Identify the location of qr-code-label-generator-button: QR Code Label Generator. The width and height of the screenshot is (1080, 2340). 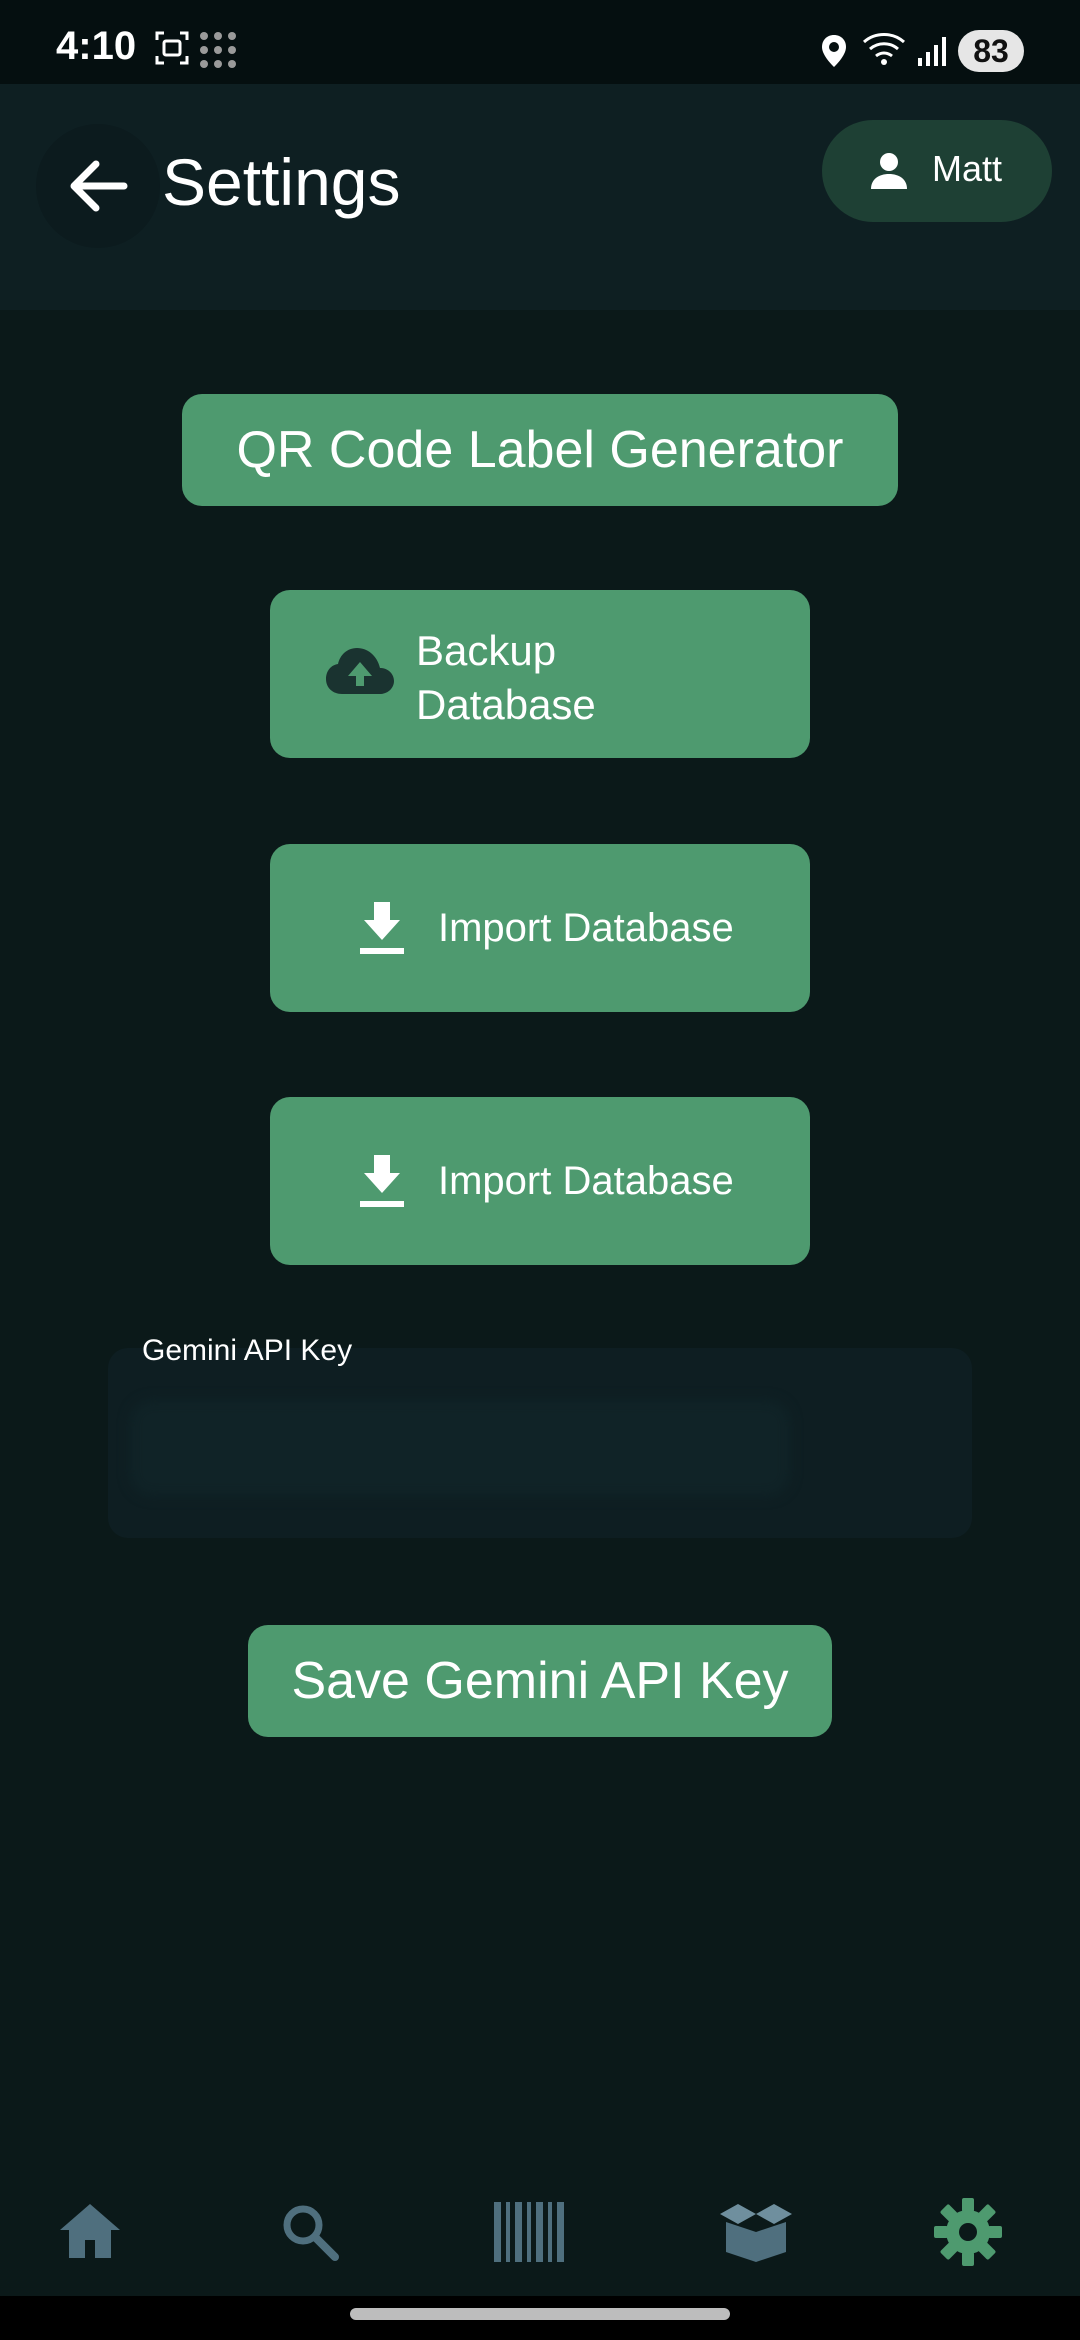
(540, 450).